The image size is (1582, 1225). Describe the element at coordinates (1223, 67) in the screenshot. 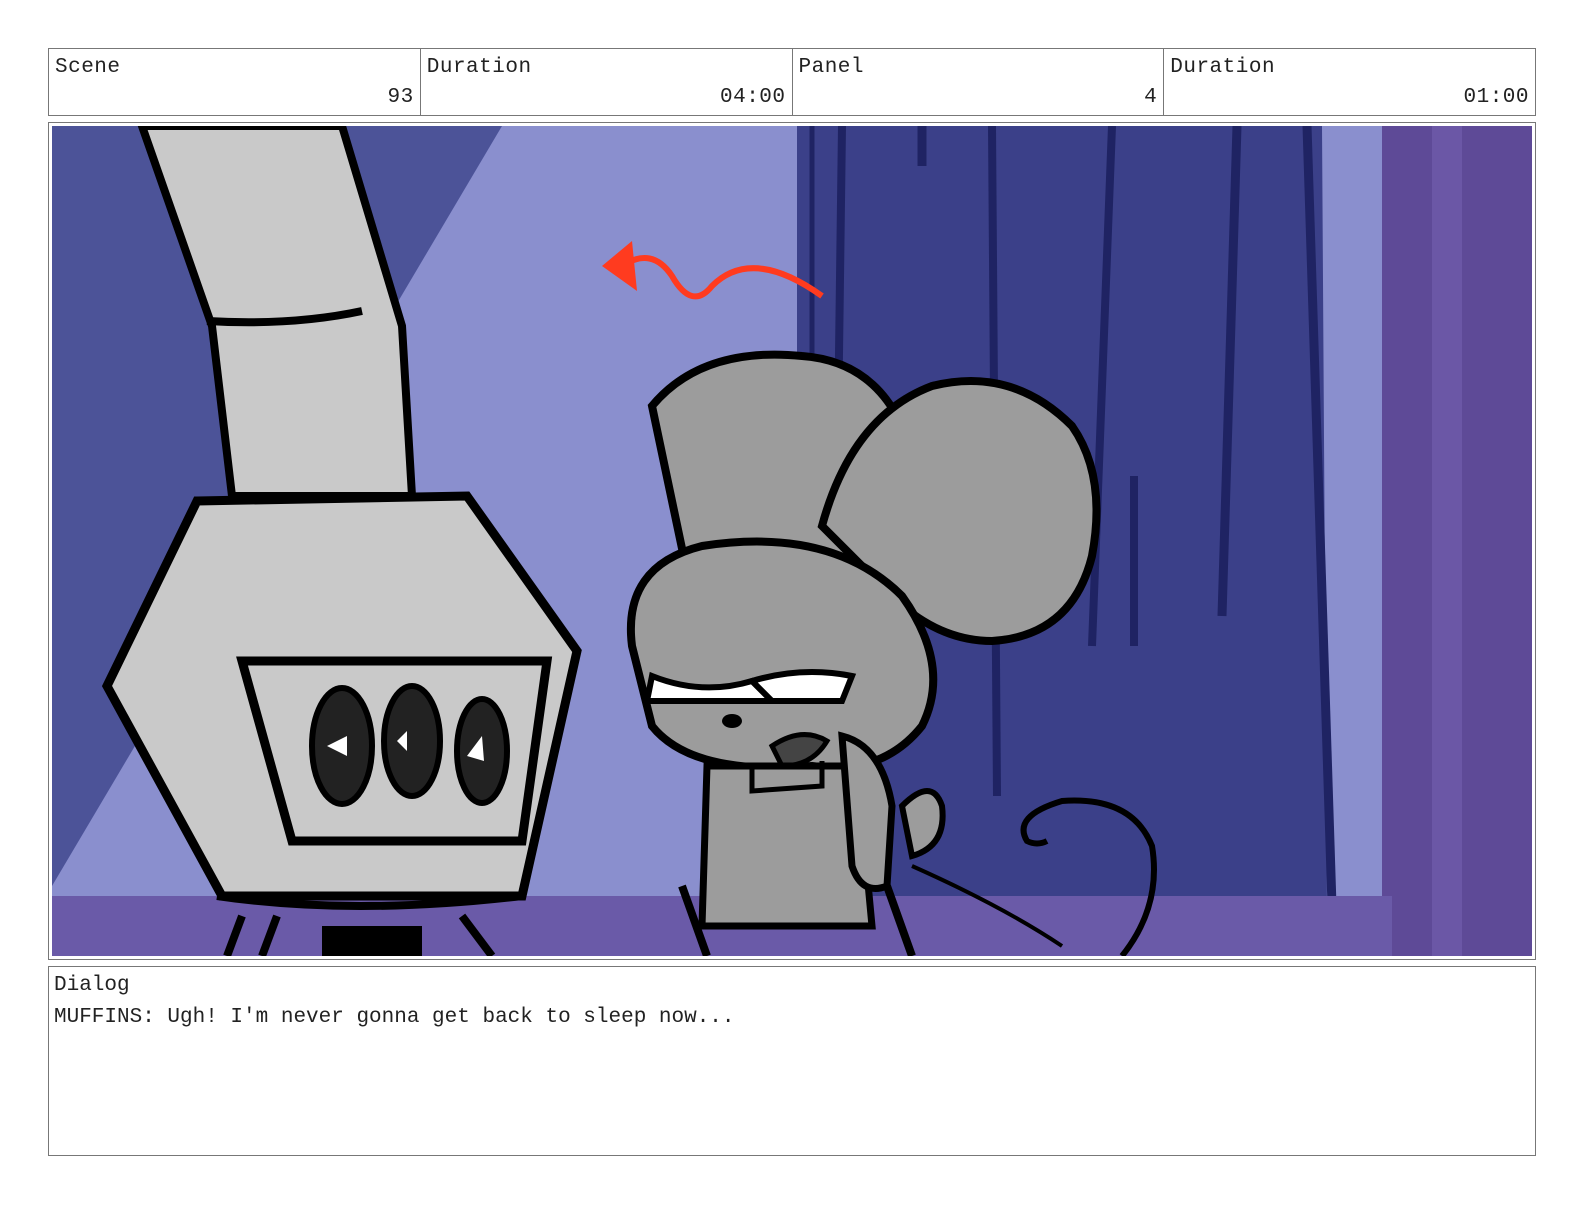

I see `panel-duration-label: Duration` at that location.